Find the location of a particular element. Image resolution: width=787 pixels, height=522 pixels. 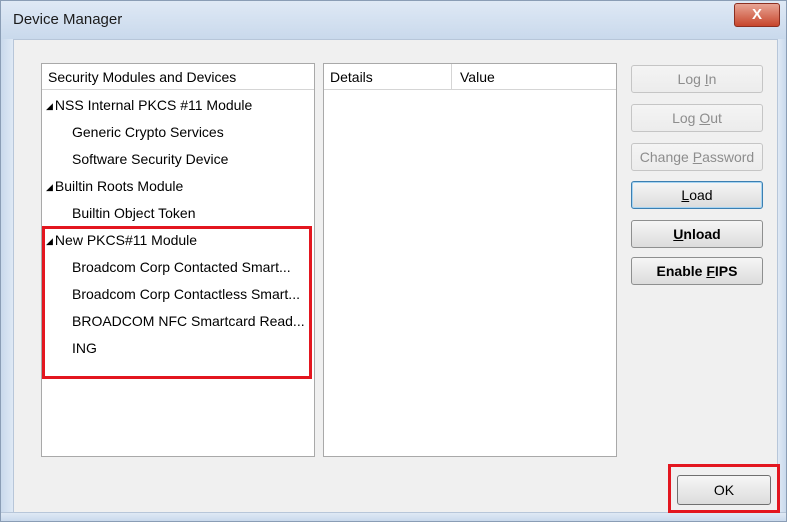

enable-fips-button: Enable FIPS is located at coordinates (697, 271).